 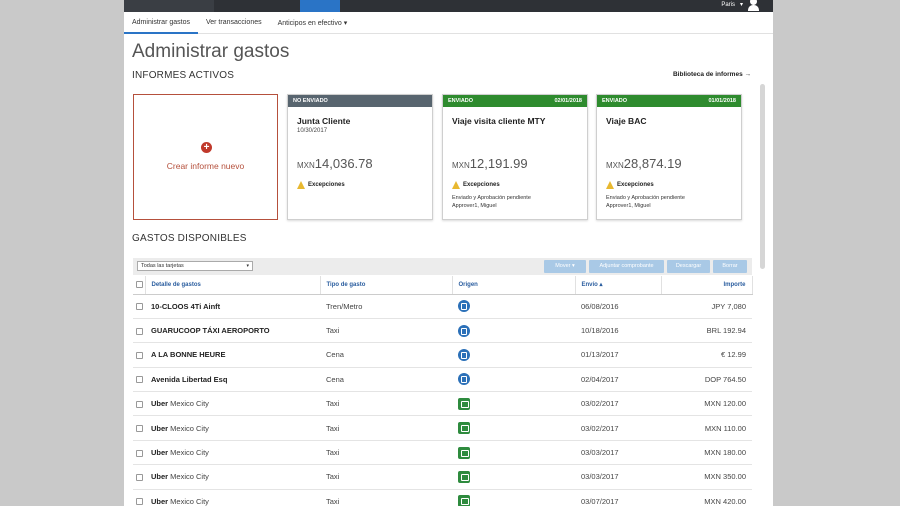 I want to click on table-row: A LA BONNE HEURE Cena 01/13/2017 € 12.99, so click(x=442, y=355).